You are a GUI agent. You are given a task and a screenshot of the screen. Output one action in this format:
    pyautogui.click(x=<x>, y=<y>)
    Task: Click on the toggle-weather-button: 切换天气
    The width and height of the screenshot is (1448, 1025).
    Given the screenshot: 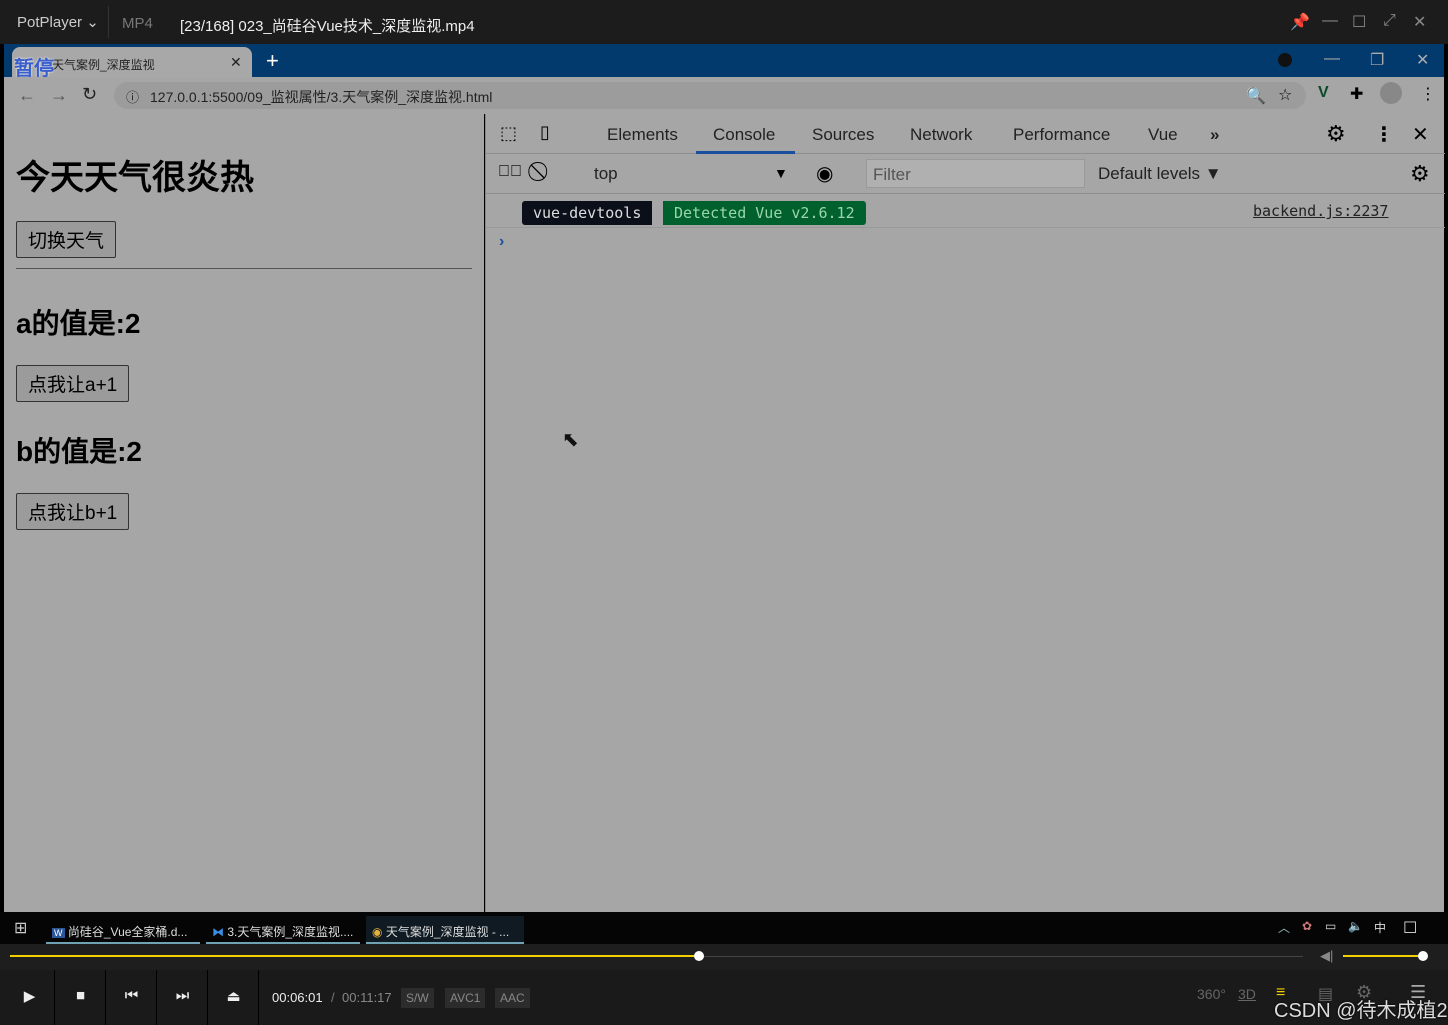 What is the action you would take?
    pyautogui.click(x=66, y=239)
    